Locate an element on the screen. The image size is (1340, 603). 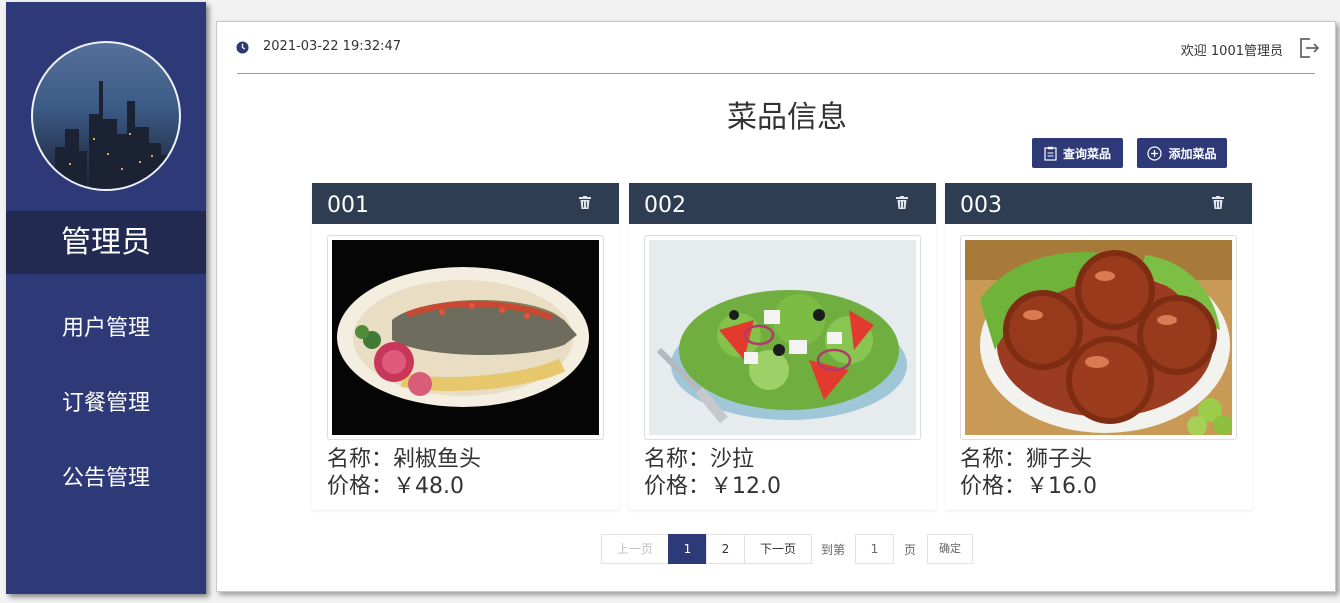
dish-name: 名称：剁椒鱼头 is located at coordinates (404, 459).